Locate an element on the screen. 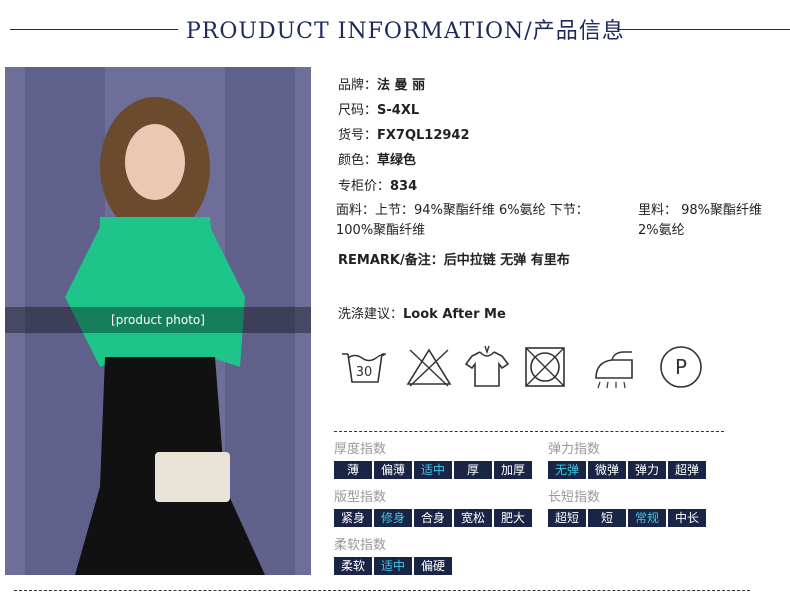  softness-option: 柔软 is located at coordinates (353, 566).